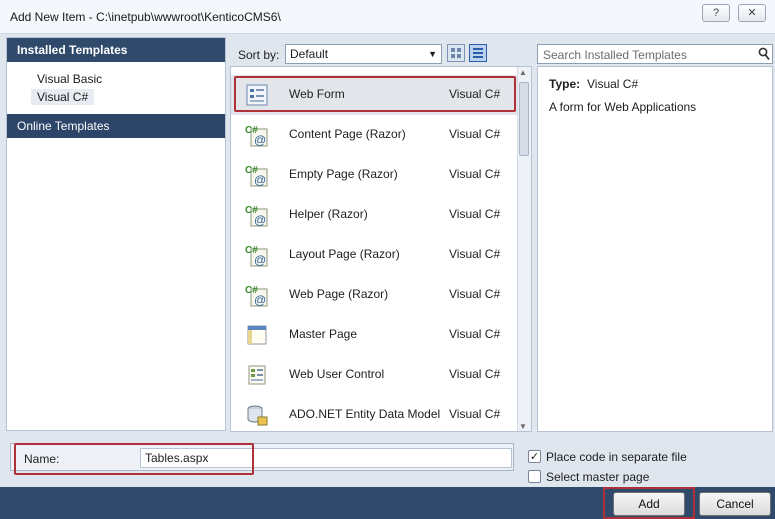  Describe the element at coordinates (523, 72) in the screenshot. I see `scroll-up-icon: ▲` at that location.